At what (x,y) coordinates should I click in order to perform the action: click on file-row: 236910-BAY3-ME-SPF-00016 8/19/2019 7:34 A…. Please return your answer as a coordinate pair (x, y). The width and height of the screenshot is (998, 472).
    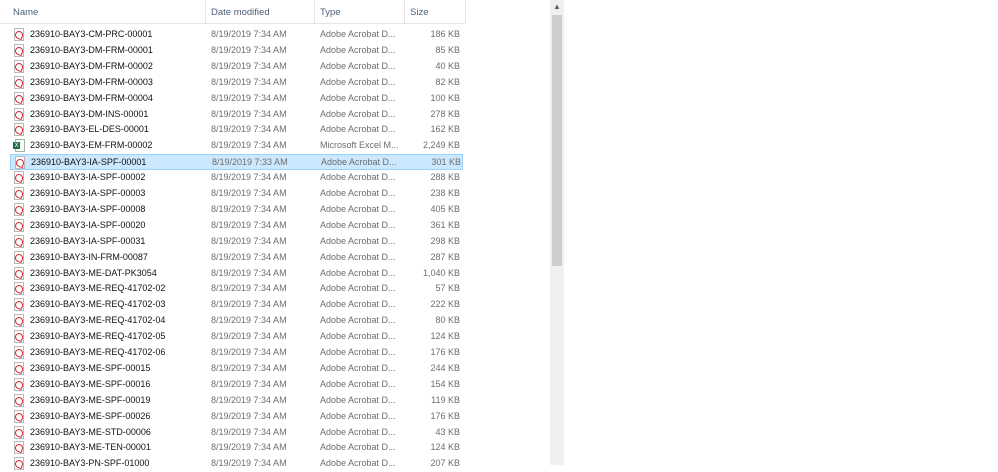
    Looking at the image, I should click on (236, 385).